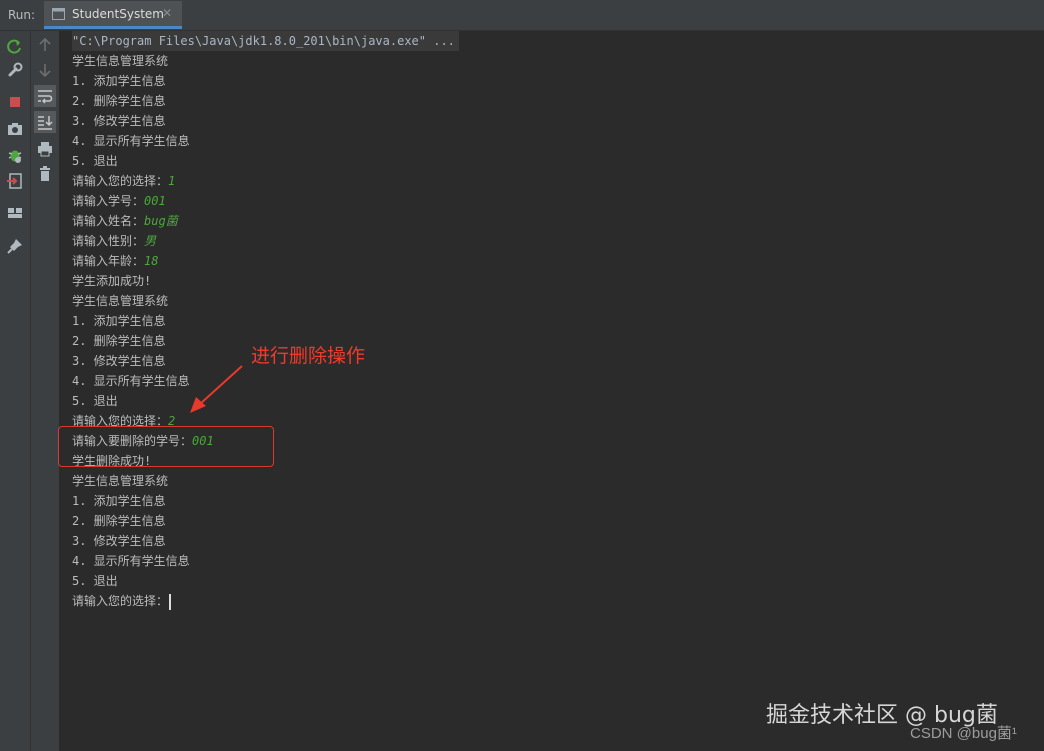 Image resolution: width=1044 pixels, height=751 pixels. Describe the element at coordinates (963, 733) in the screenshot. I see `watermark-csdn: CSDN @bug菌¹` at that location.